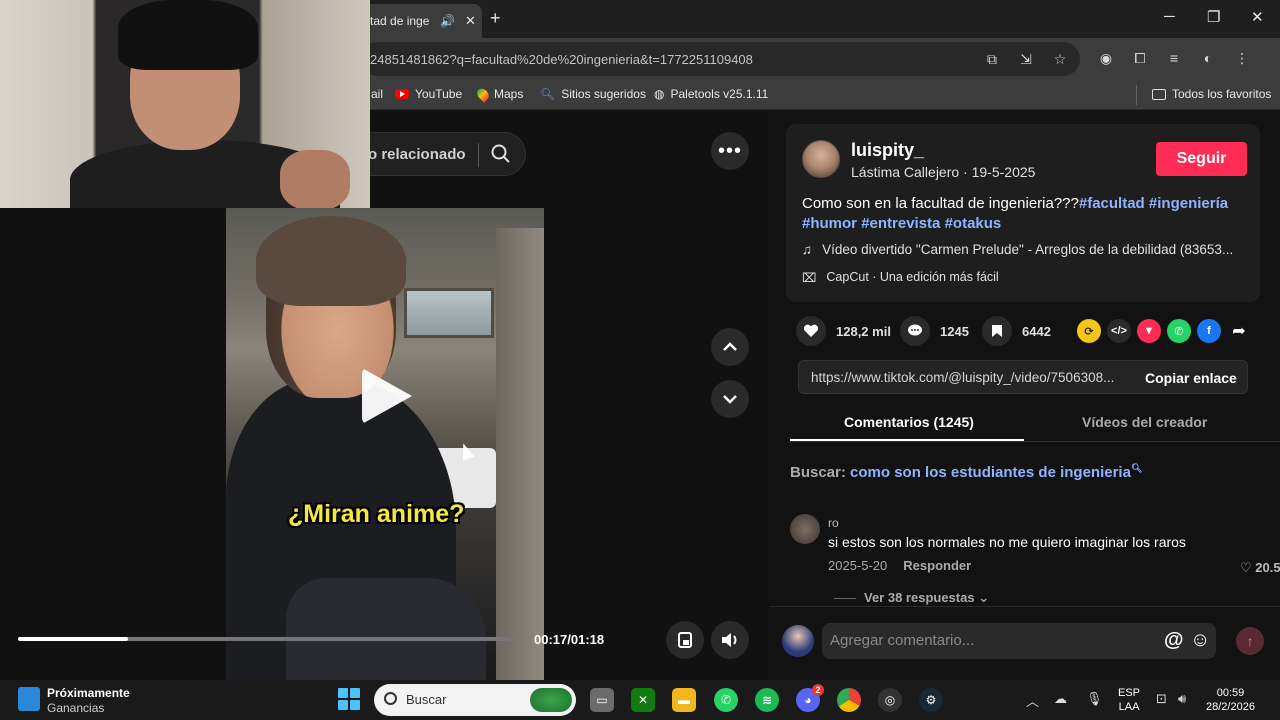 The image size is (1280, 720). I want to click on comment-input: Agregar comentario... @ ☺, so click(1019, 641).